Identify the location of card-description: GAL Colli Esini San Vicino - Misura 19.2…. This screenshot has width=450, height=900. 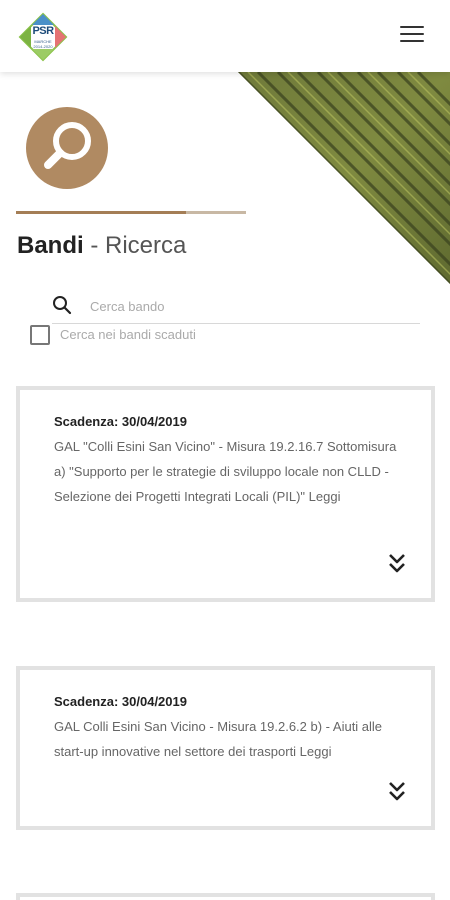
(231, 739).